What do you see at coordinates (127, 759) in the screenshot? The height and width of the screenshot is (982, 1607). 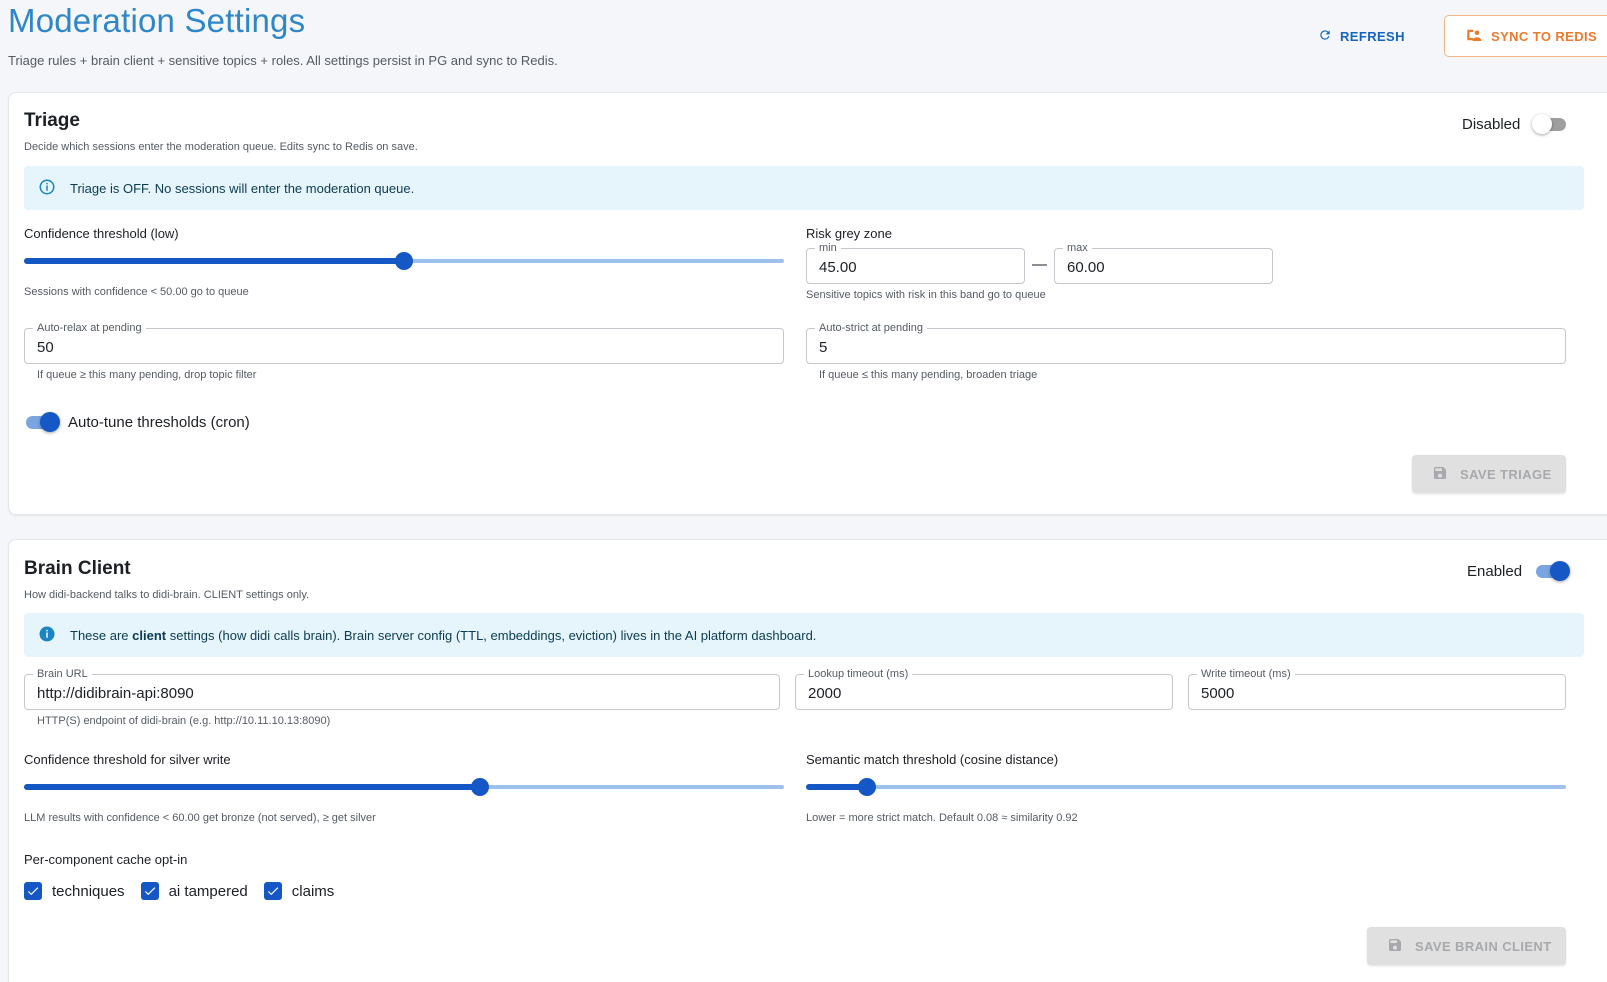 I see `silver-threshold-label: Confidence threshold for silver write` at bounding box center [127, 759].